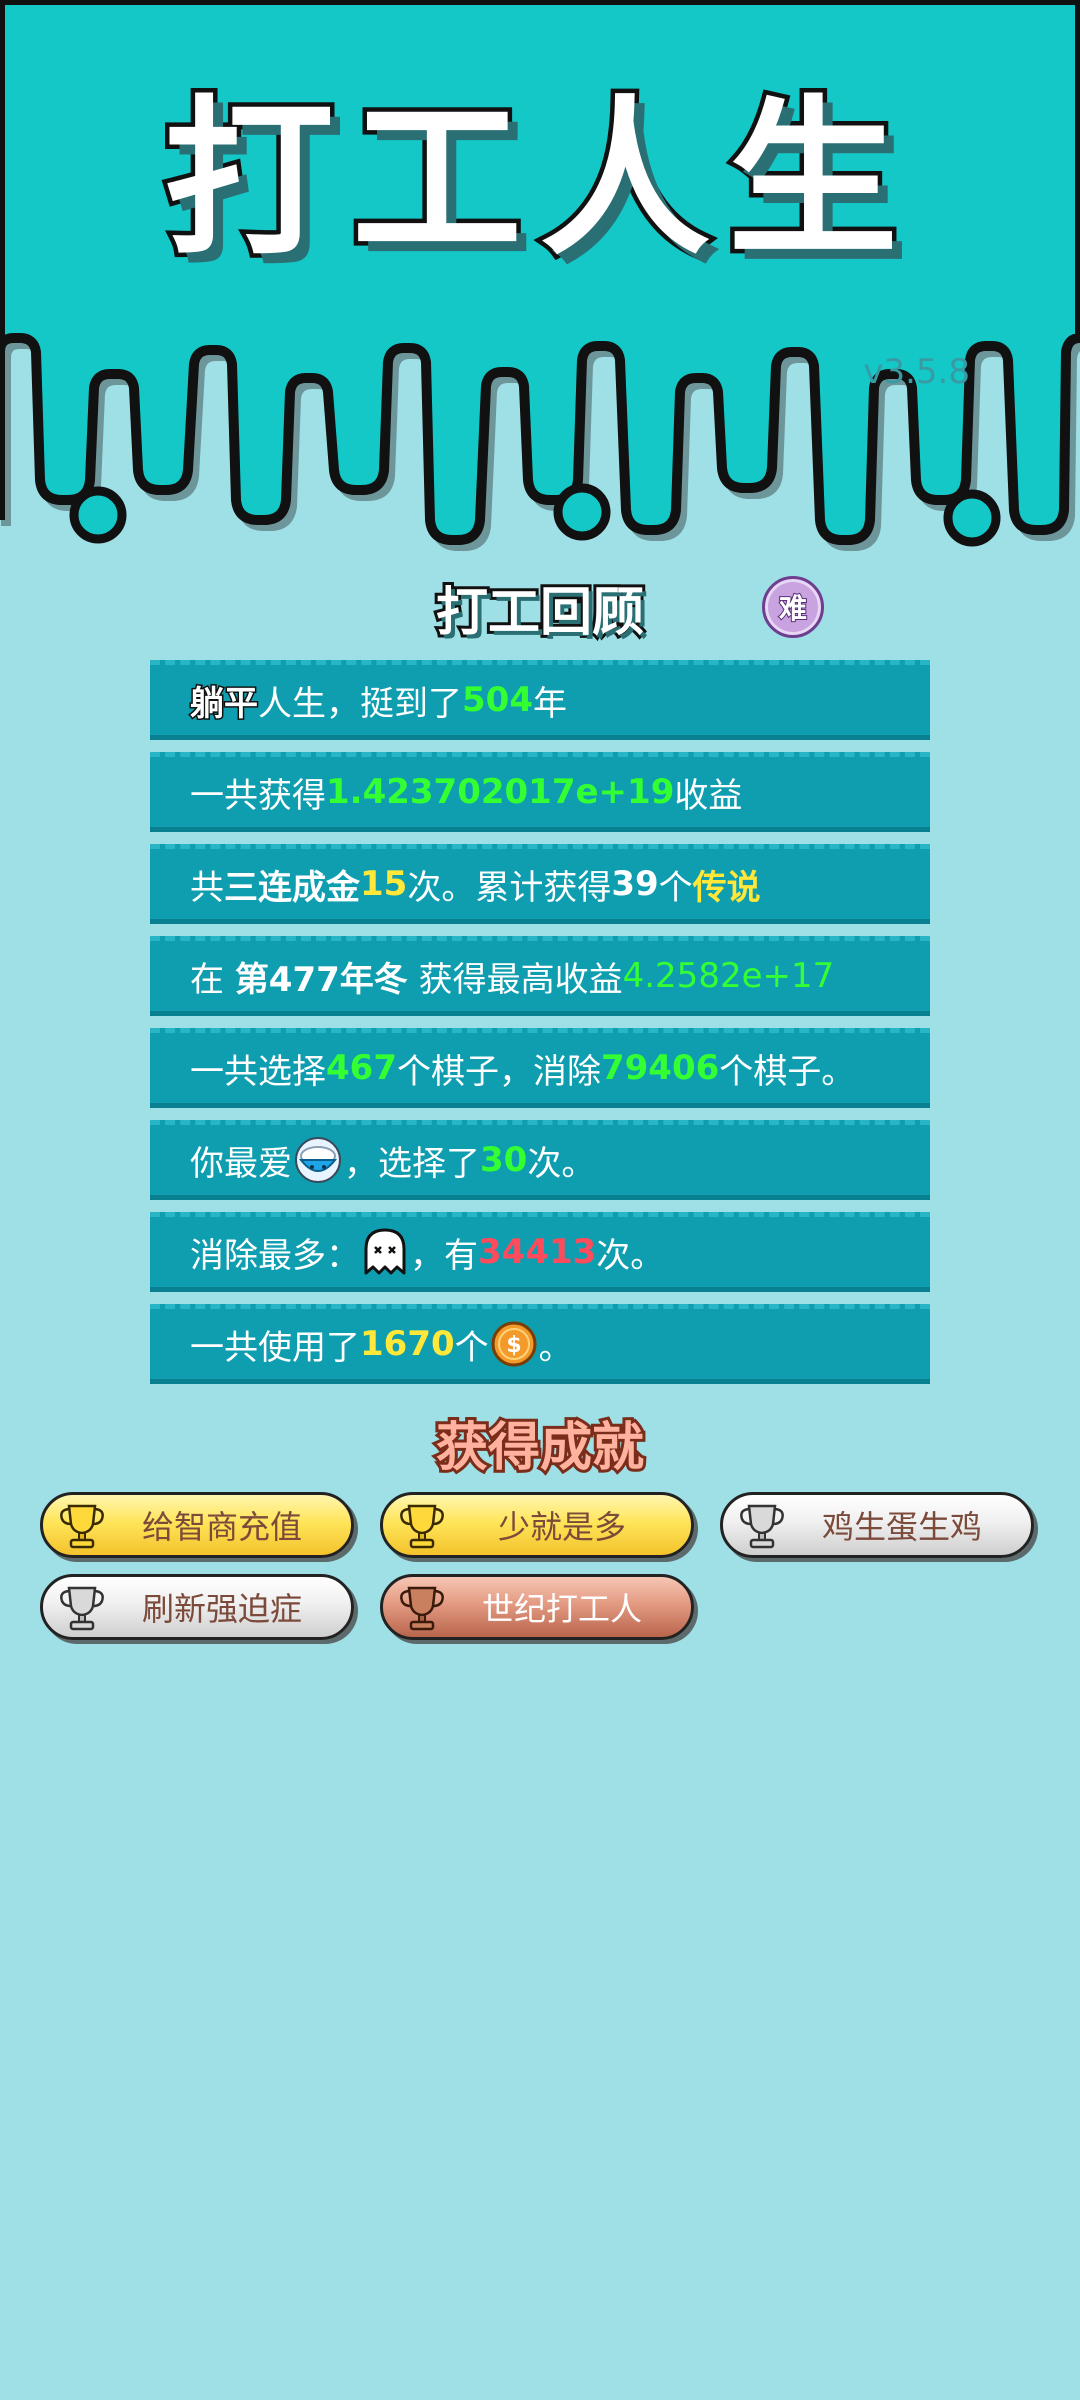 The image size is (1080, 2400). I want to click on stat-row-favorite: 你最爱 ，选择了 30 次。, so click(540, 1160).